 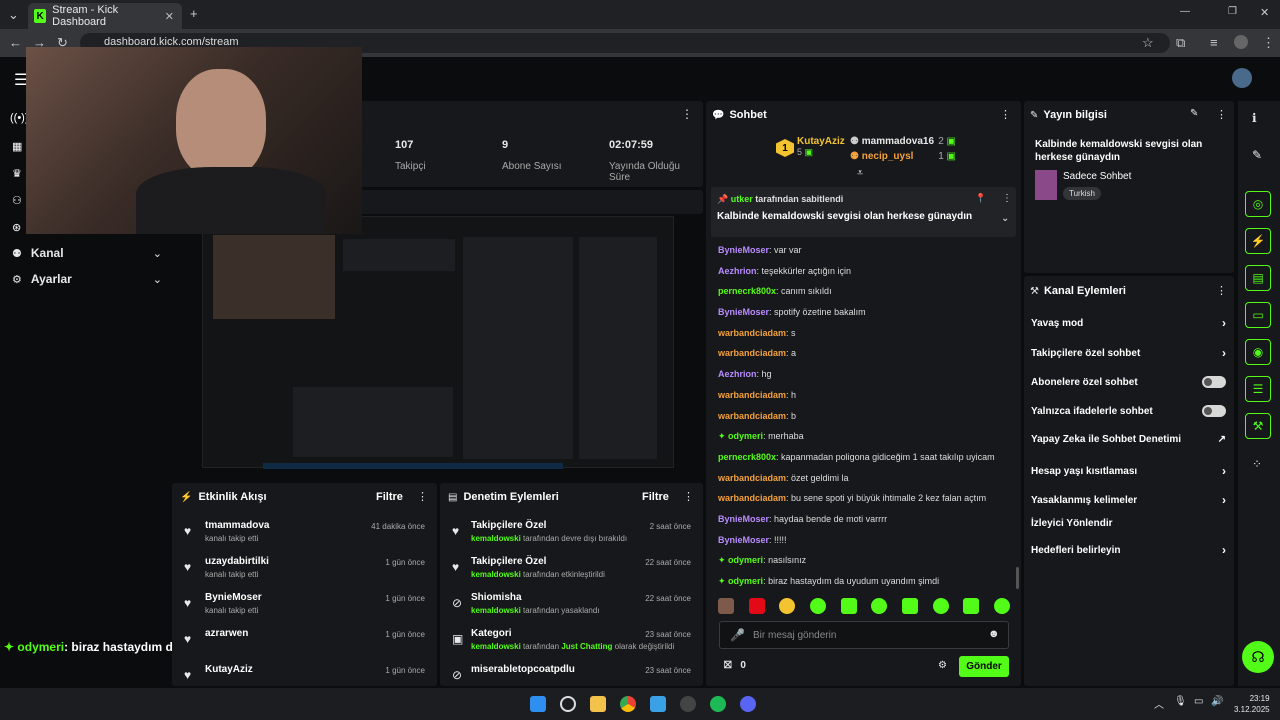 I want to click on nav-moderation-icon: ⊛, so click(x=16, y=227).